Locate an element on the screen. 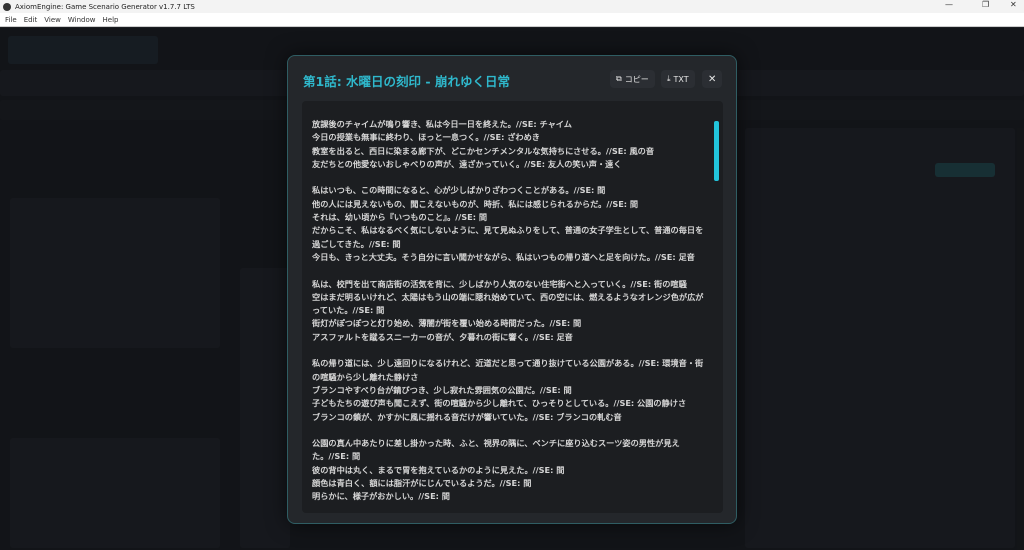  menu-help: Help is located at coordinates (111, 20).